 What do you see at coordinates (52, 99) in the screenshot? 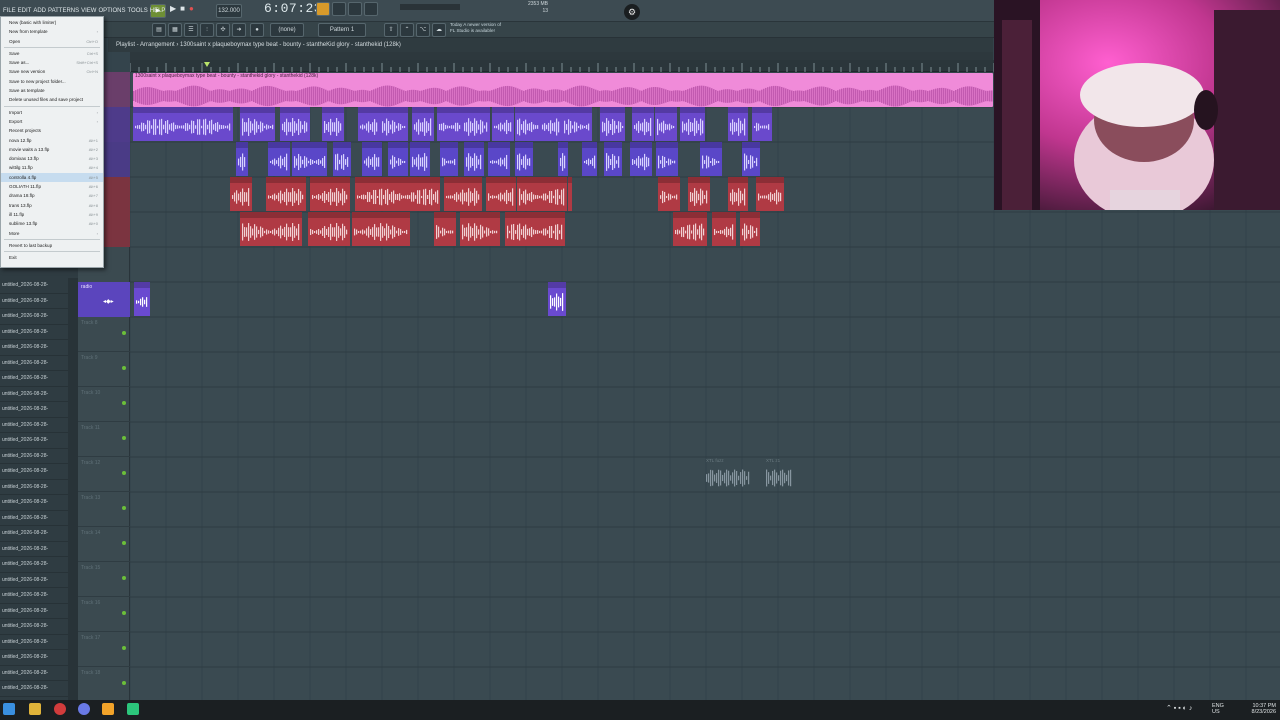
I see `file-menu-item: Delete unused files and save project` at bounding box center [52, 99].